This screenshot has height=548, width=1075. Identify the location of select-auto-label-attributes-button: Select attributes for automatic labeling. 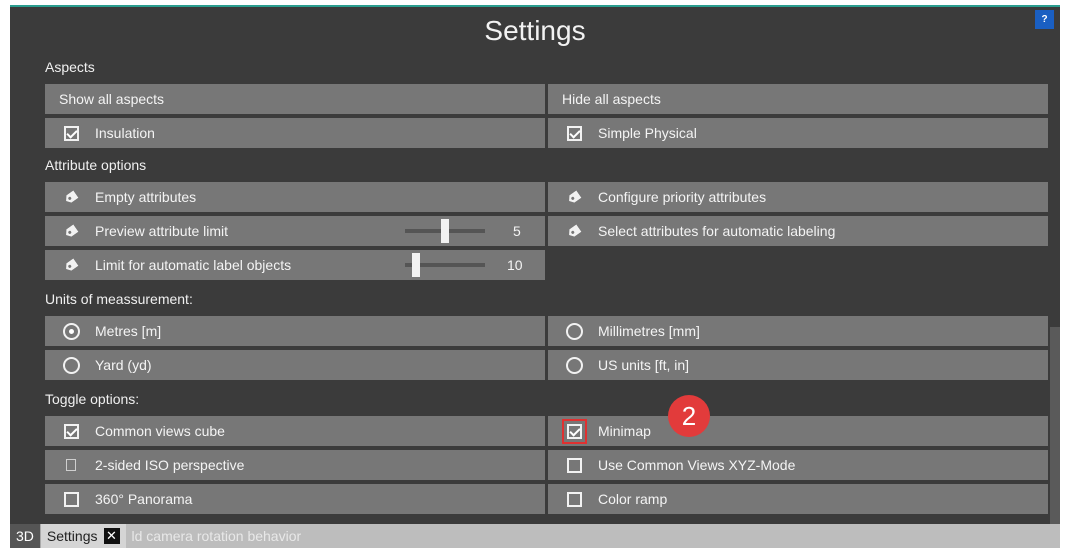
(798, 231).